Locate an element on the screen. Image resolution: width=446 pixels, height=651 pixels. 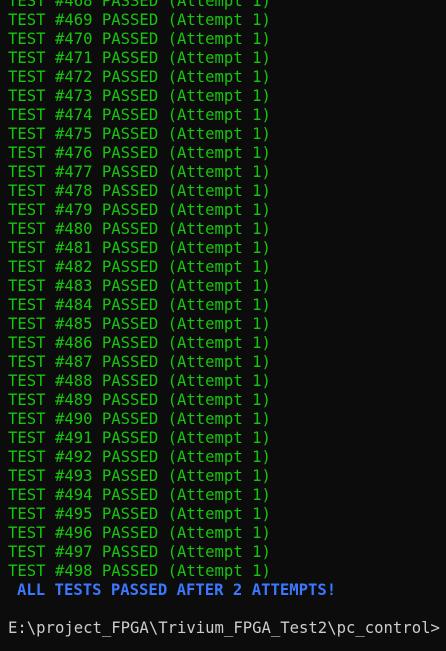
summary-line: ALL TESTS PASSED AFTER 2 ATTEMPTS! is located at coordinates (177, 590).